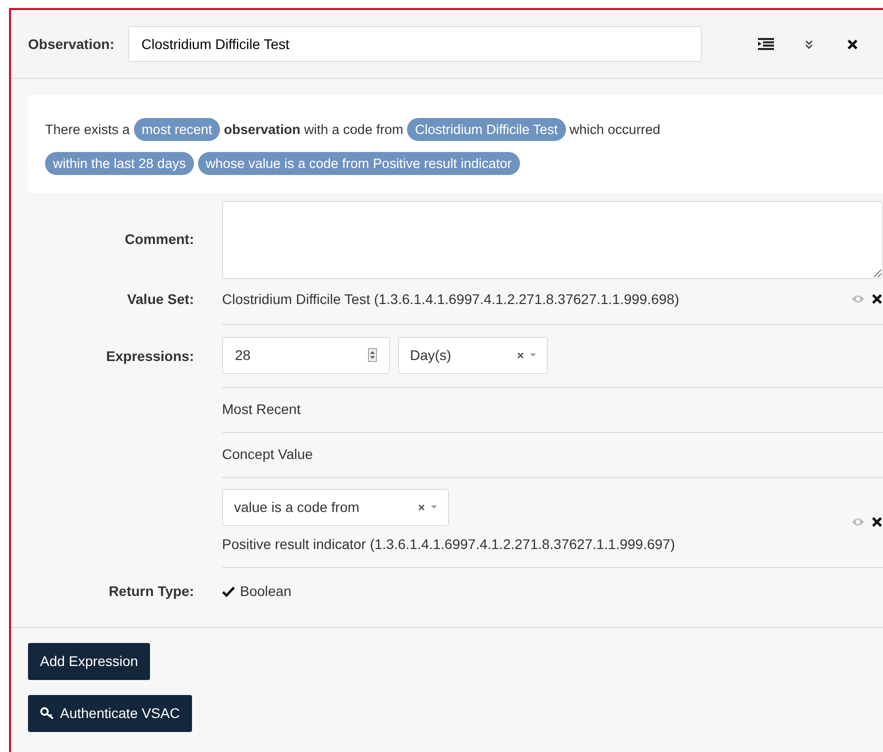 This screenshot has width=883, height=752. I want to click on value-set-text: Clostridium Difficile Test (1.3.6.1.4.1.6997.4.1.2.271.8.37627.1.1.999.698), so click(451, 299).